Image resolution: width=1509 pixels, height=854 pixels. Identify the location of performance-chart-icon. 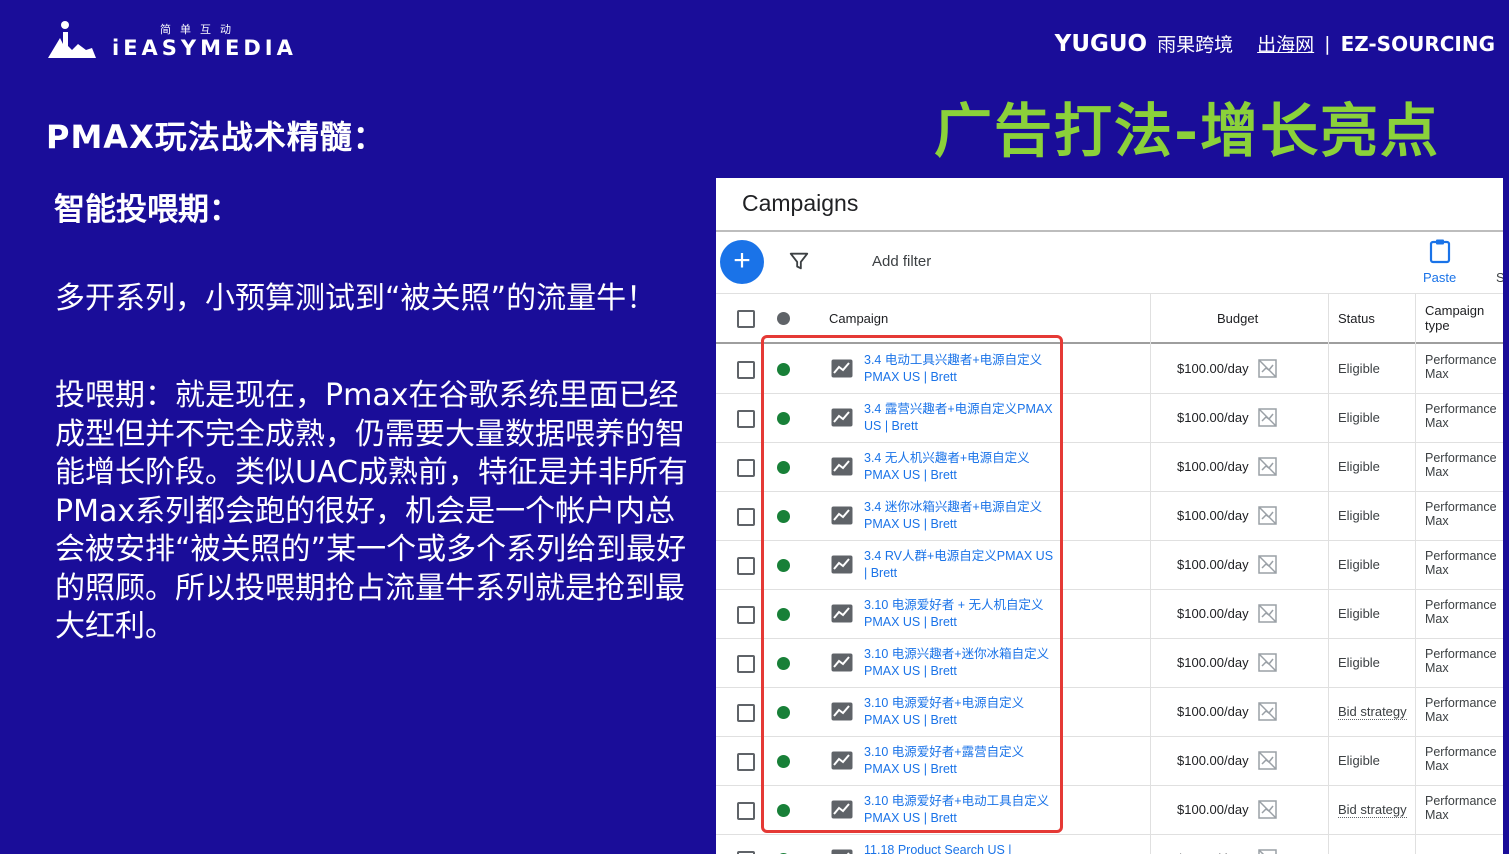
(842, 851).